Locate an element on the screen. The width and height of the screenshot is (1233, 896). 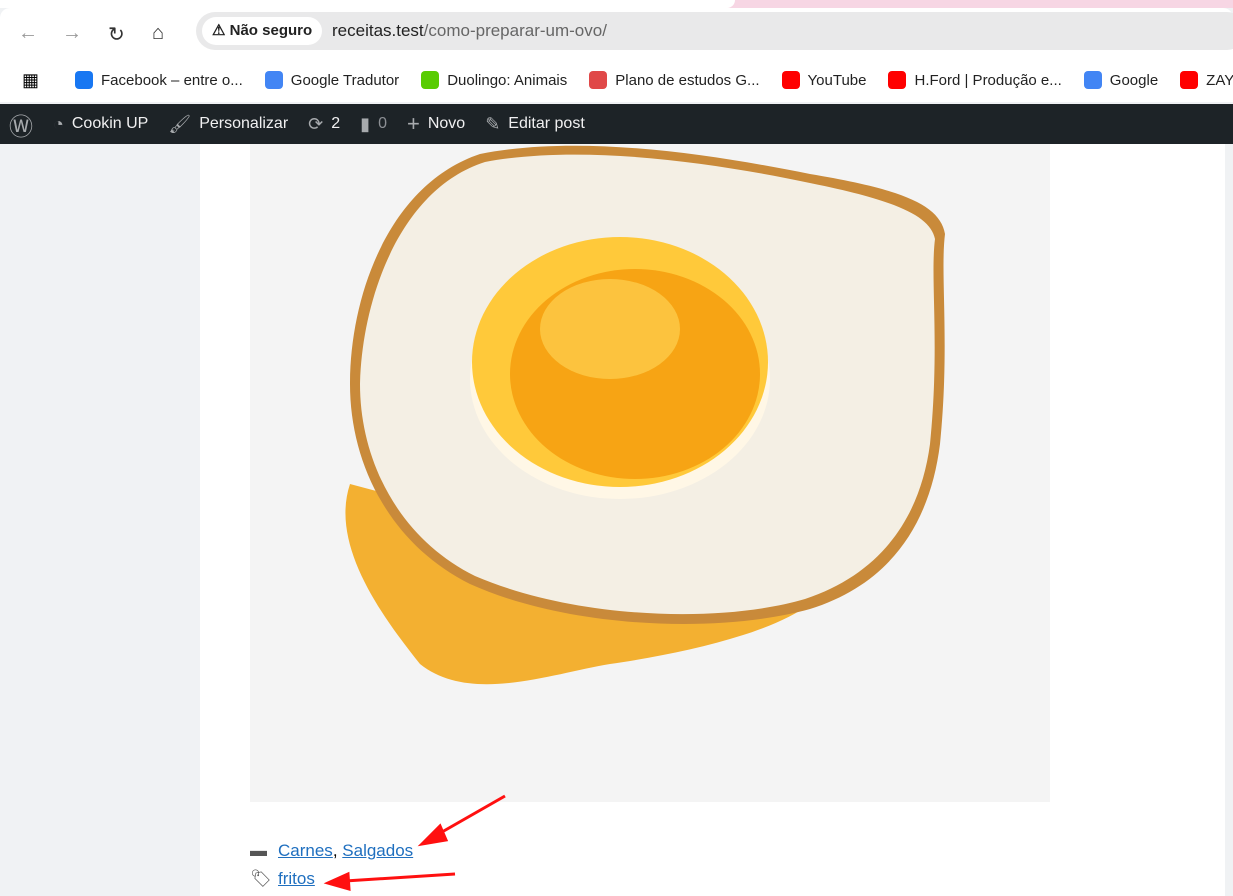
arrow-to-categories is located at coordinates (470, 816).